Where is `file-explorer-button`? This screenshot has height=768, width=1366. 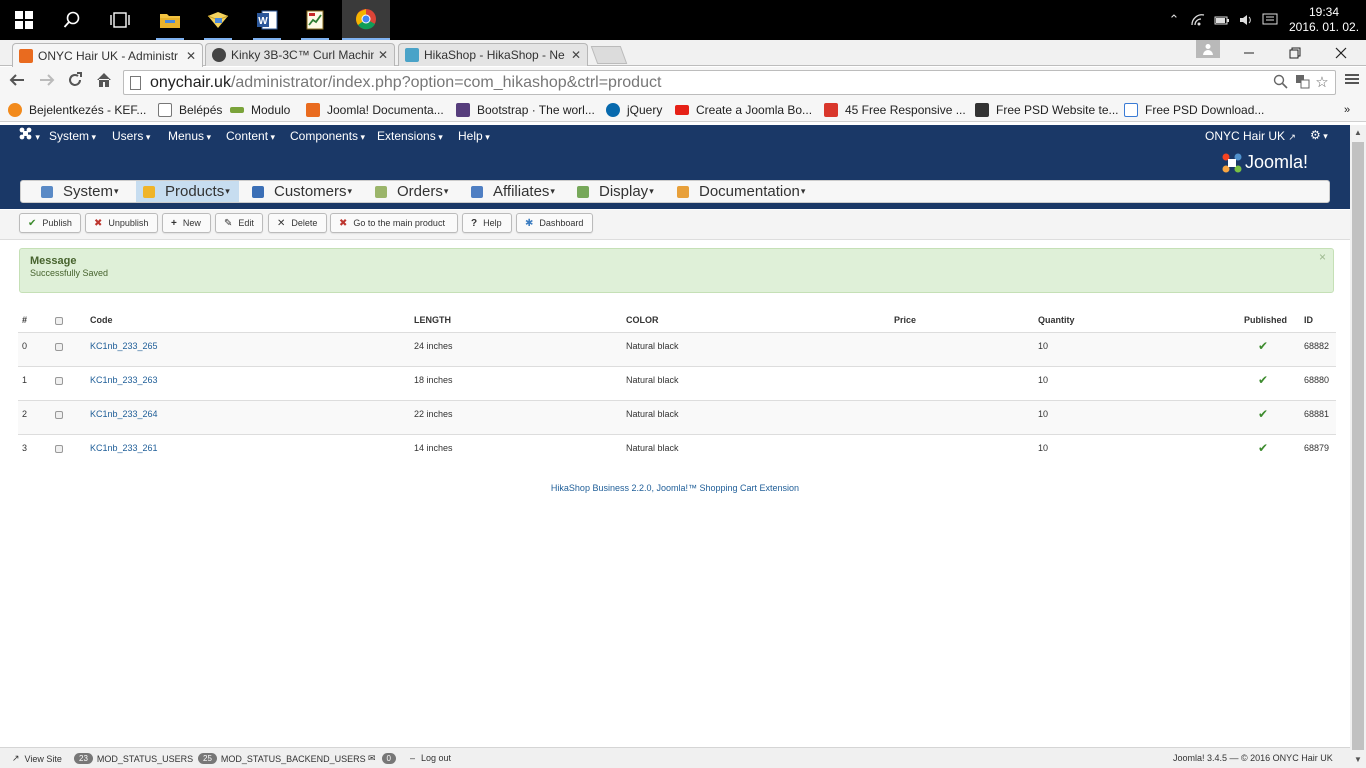 file-explorer-button is located at coordinates (170, 20).